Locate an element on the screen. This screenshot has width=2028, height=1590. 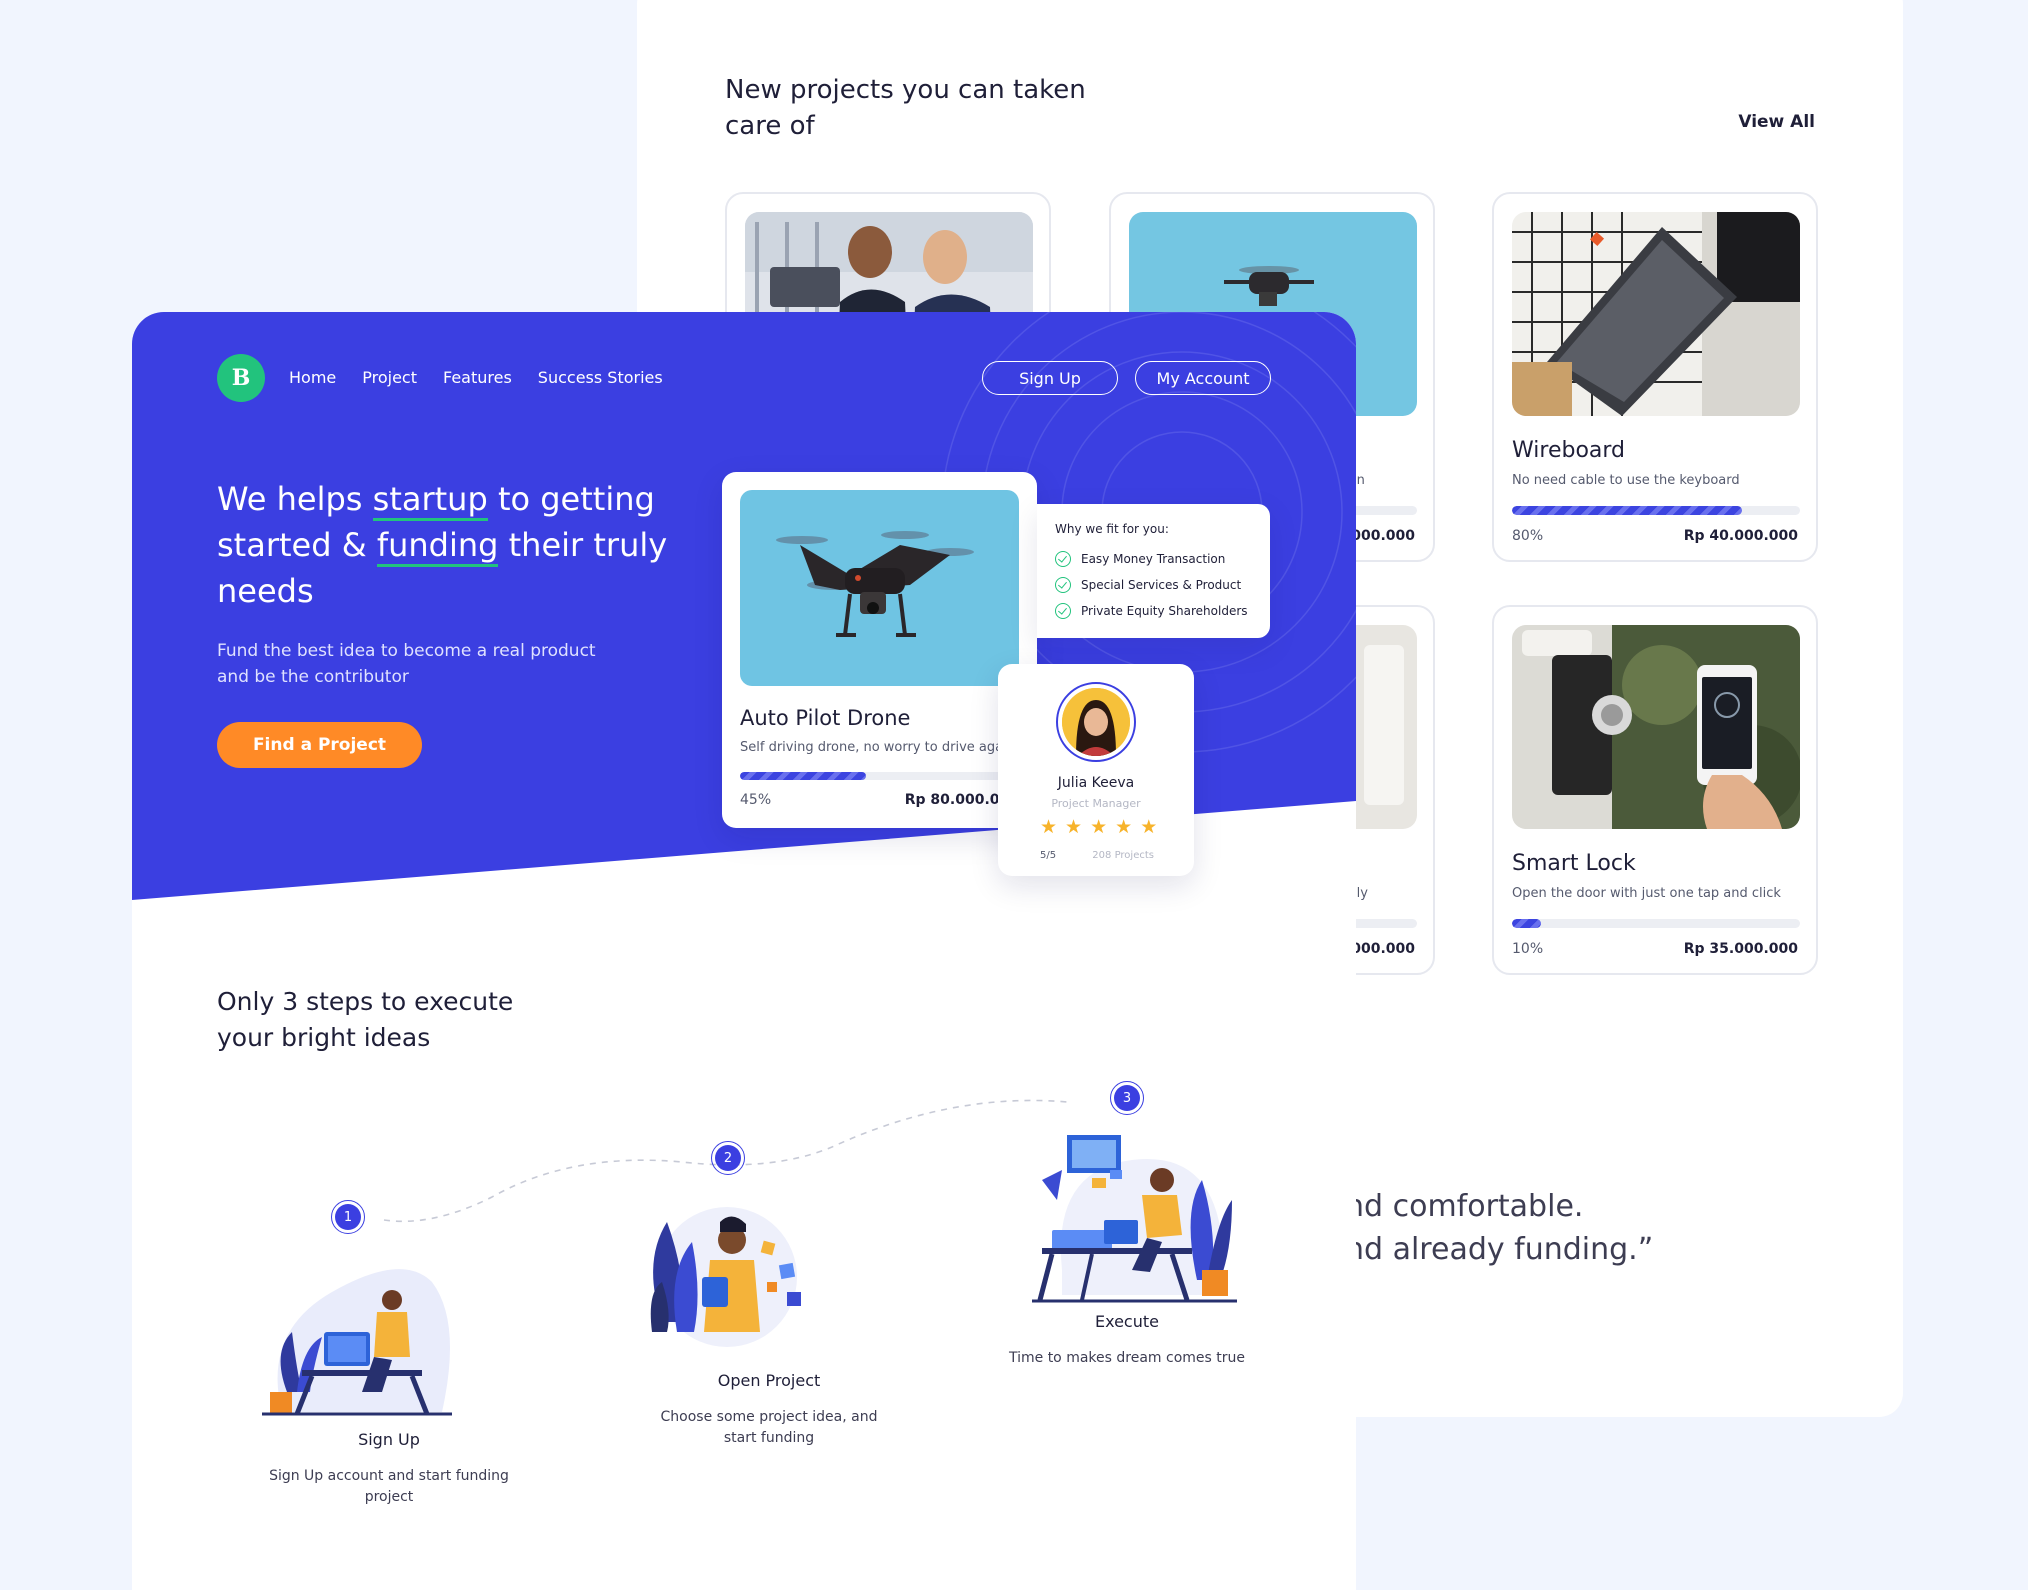
step-title-open-project: Open Project is located at coordinates (769, 1380).